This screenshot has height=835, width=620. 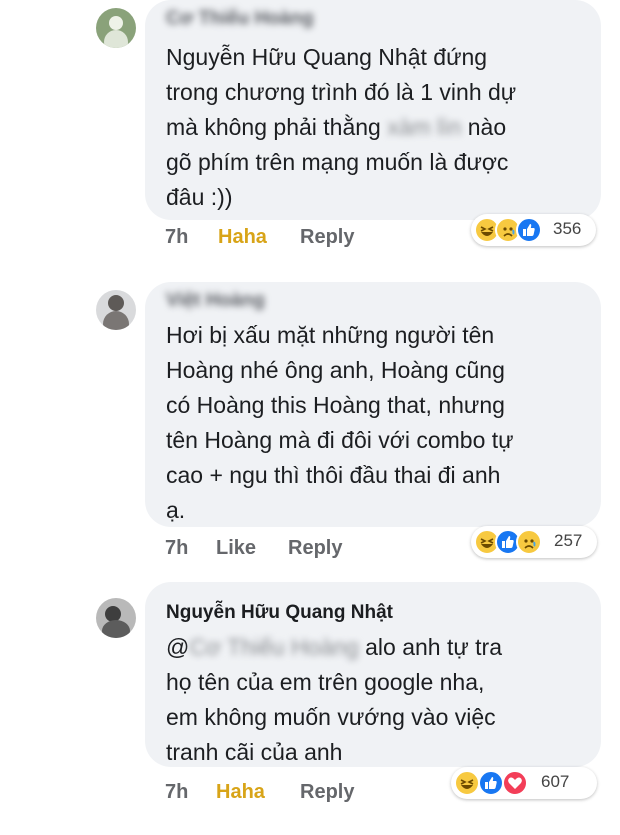 I want to click on reaction-summary: 356, so click(x=533, y=230).